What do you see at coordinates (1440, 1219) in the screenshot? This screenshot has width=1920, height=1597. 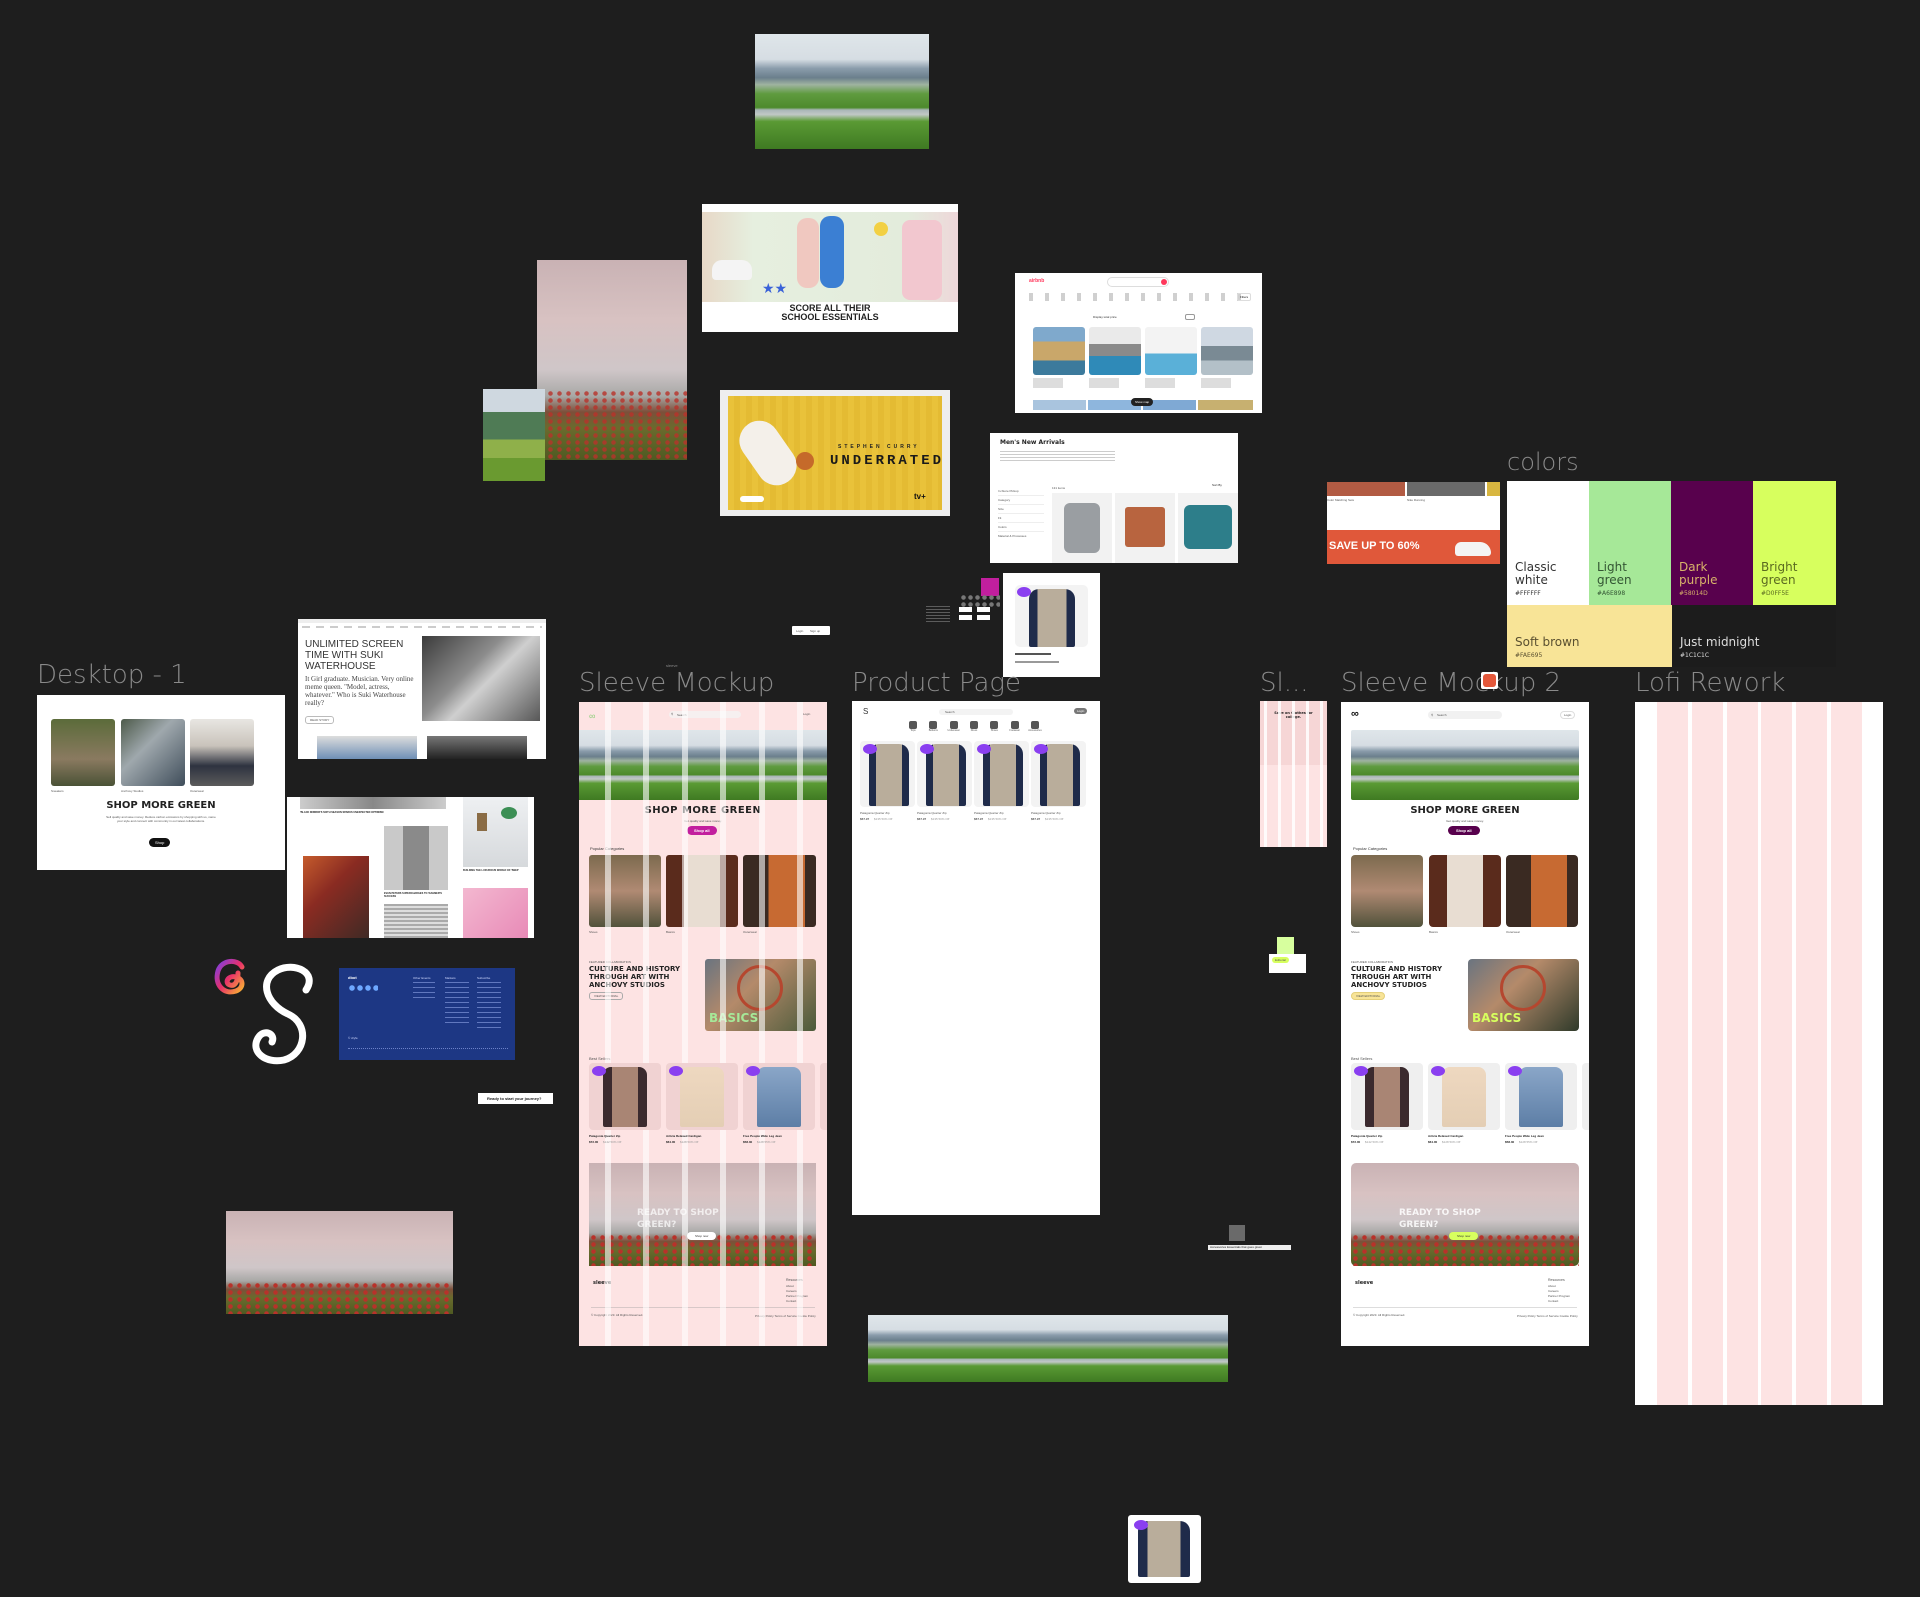 I see `promo-title: READY TO SHOP GREEN?` at bounding box center [1440, 1219].